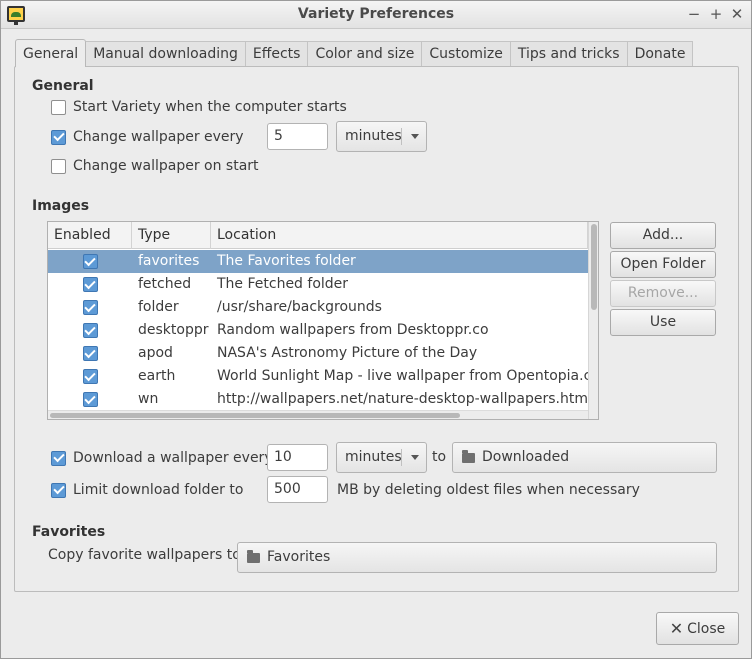 The width and height of the screenshot is (752, 659). I want to click on row-type-cell: wn, so click(148, 399).